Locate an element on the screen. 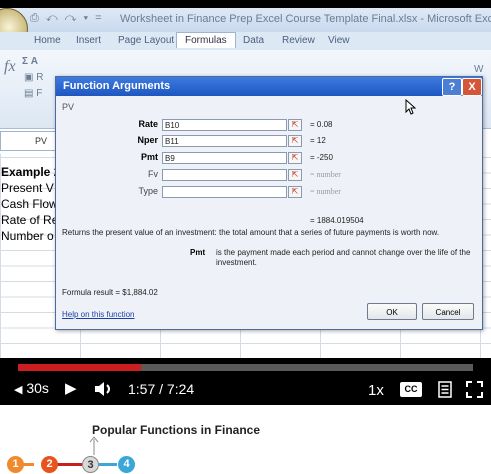  play-button: ▶ is located at coordinates (71, 388).